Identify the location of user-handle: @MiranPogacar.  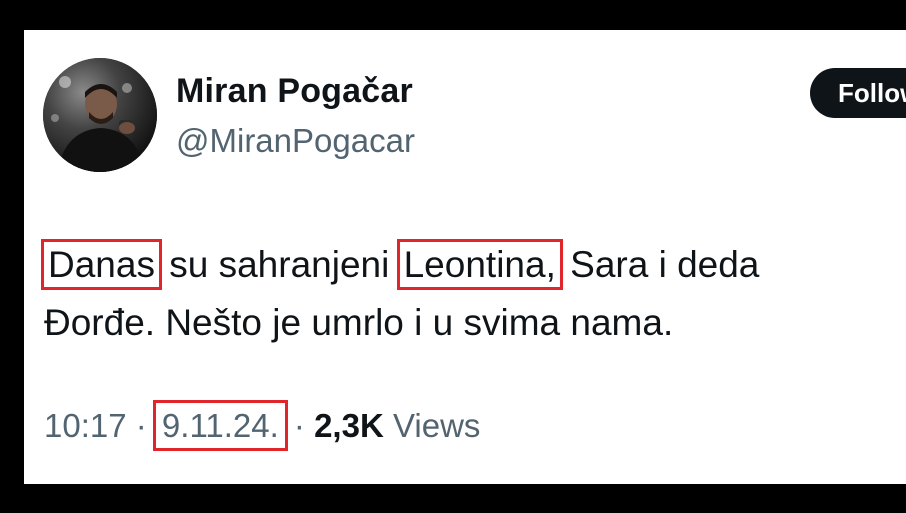
(295, 141).